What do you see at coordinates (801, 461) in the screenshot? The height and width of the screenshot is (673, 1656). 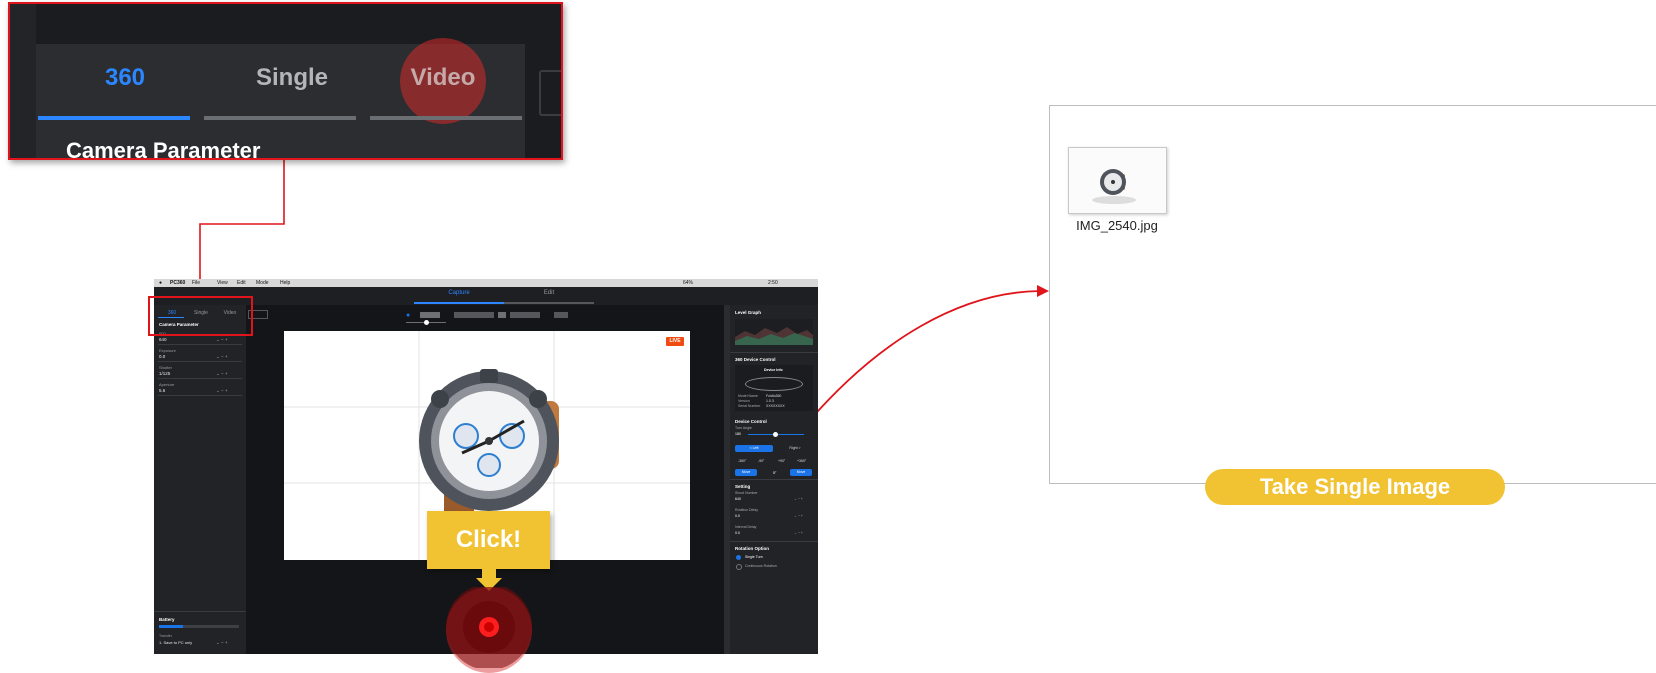 I see `preset-plus-360: +360°` at bounding box center [801, 461].